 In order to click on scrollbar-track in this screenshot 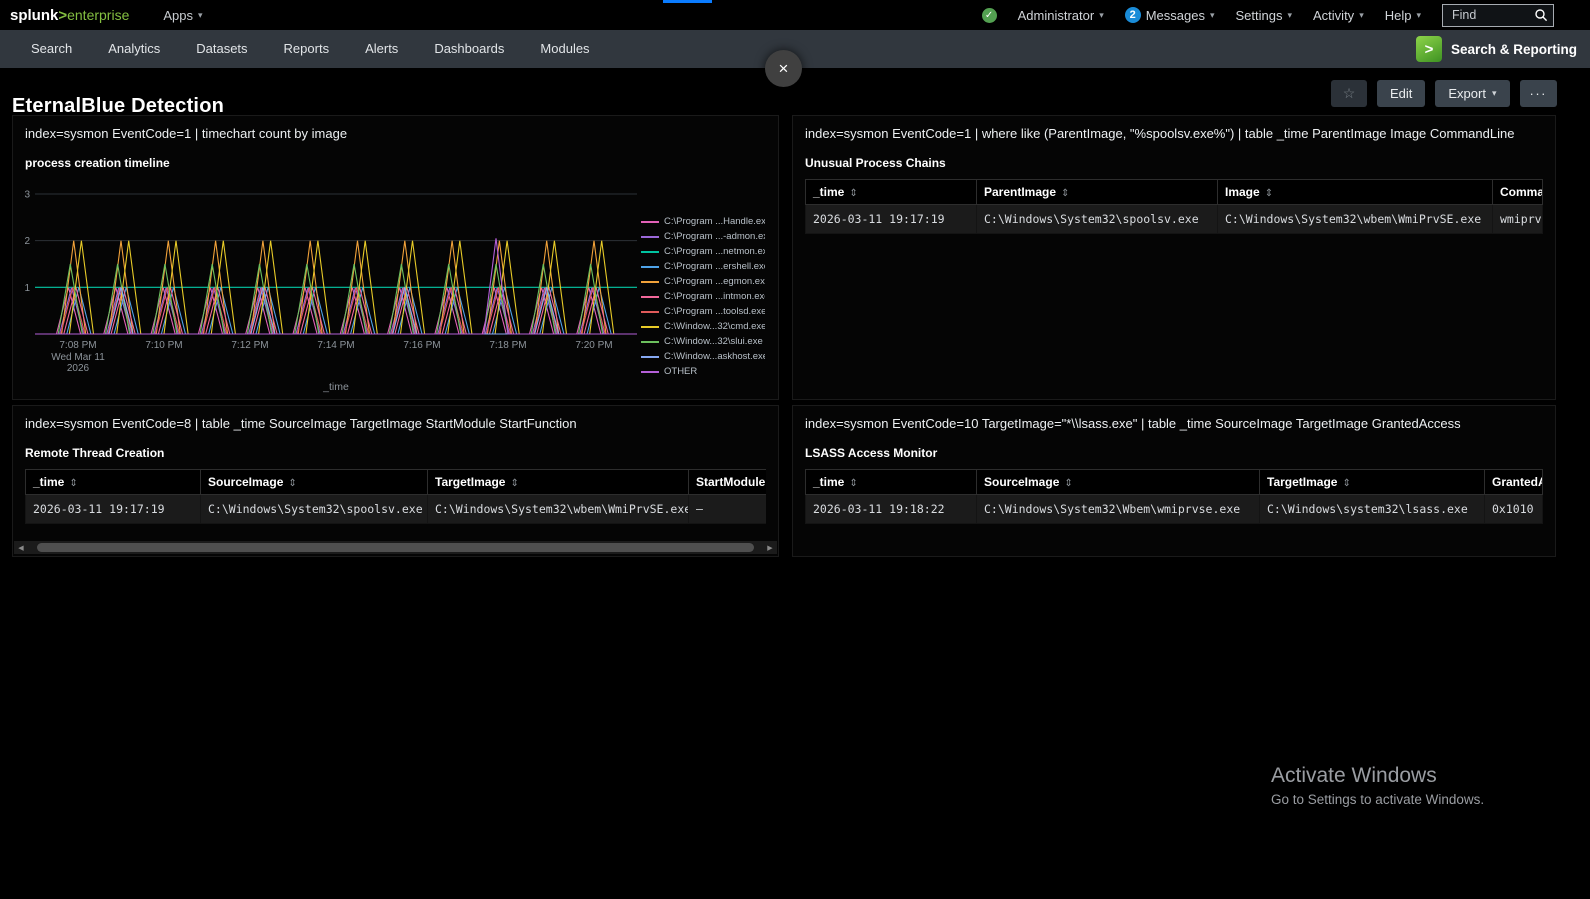, I will do `click(395, 547)`.